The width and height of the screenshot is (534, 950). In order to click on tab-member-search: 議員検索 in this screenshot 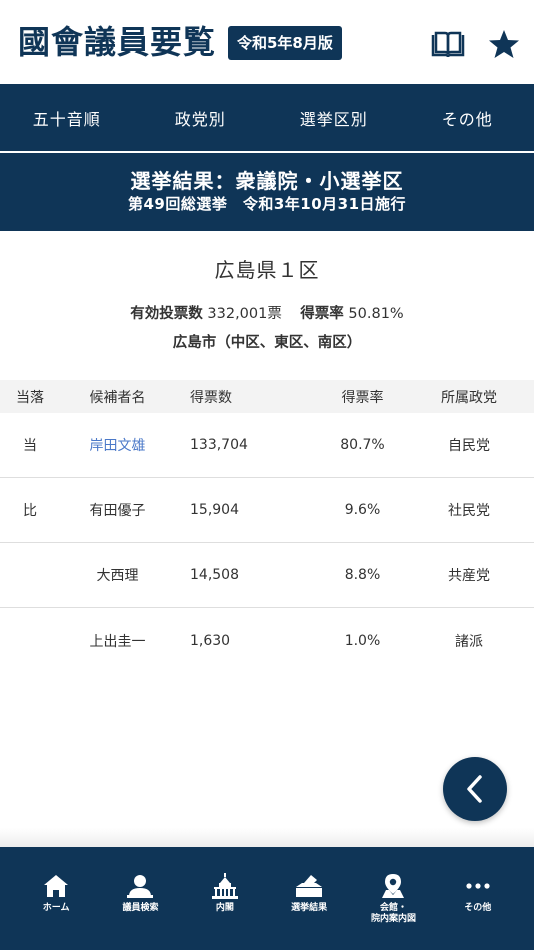, I will do `click(140, 898)`.